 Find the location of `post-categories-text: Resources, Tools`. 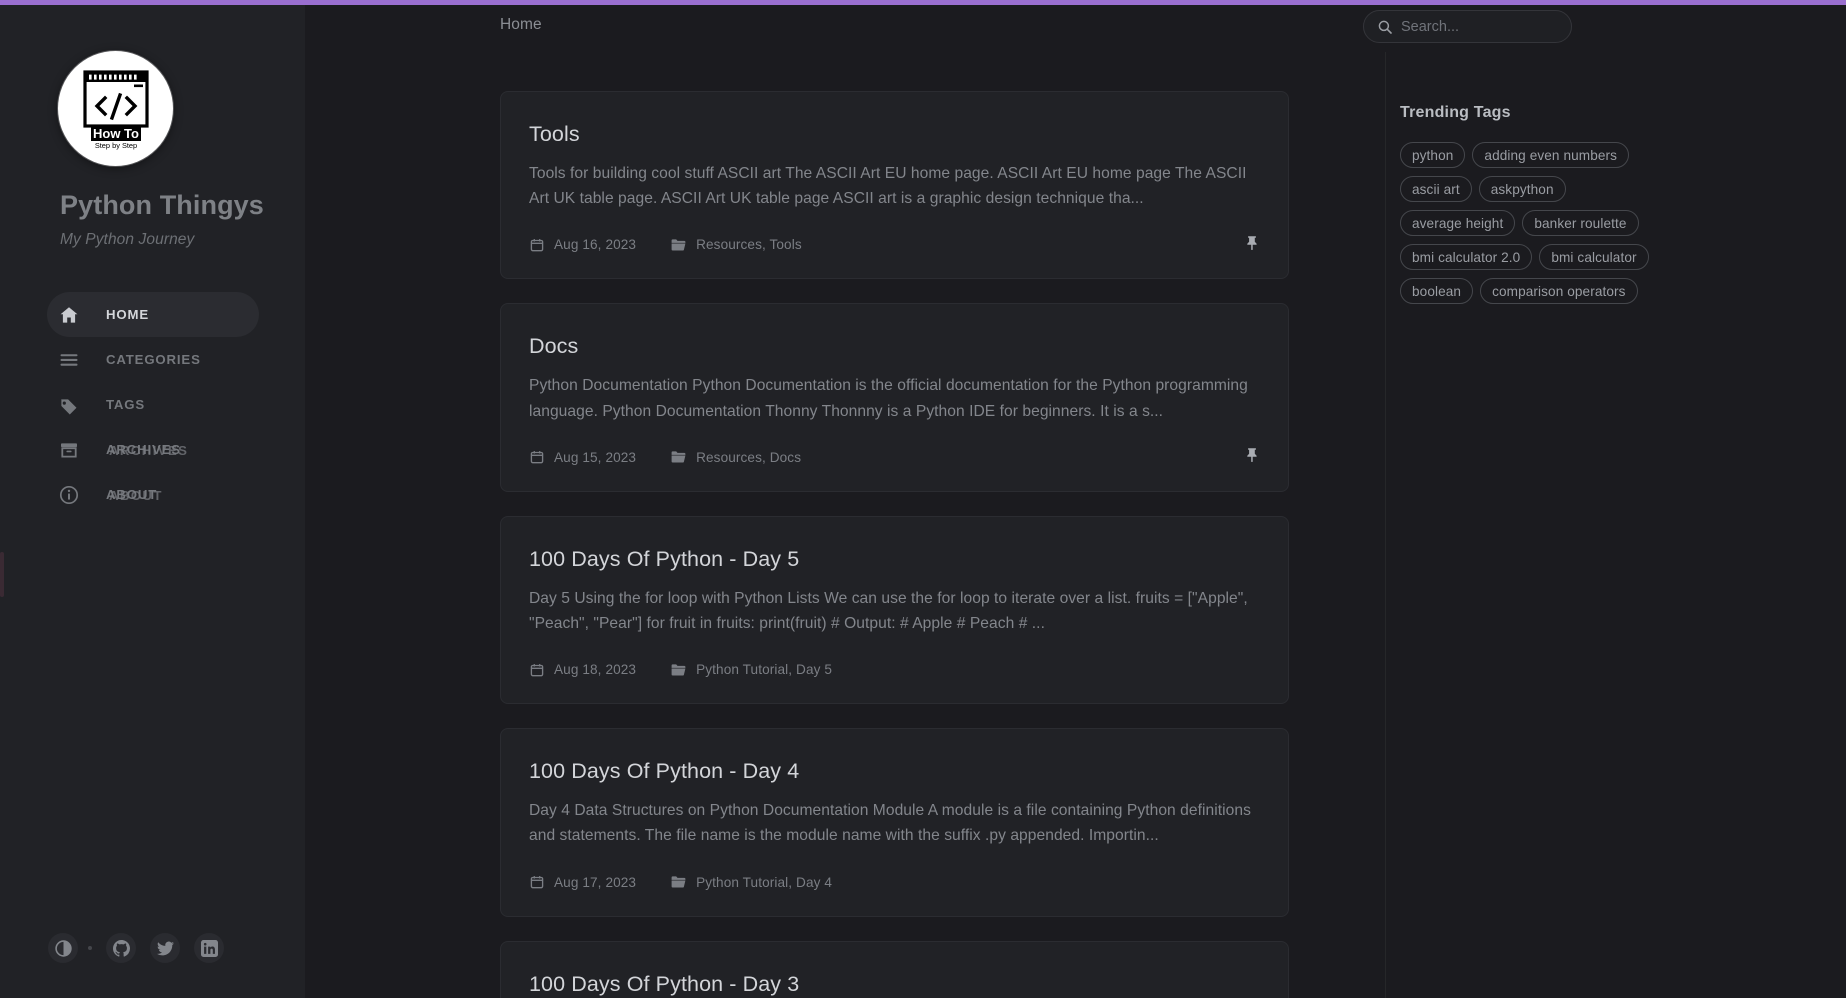

post-categories-text: Resources, Tools is located at coordinates (749, 245).